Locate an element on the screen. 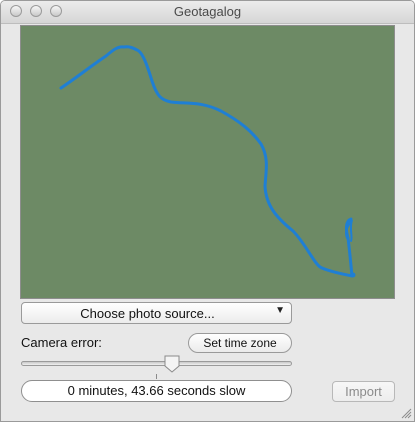  resize-grip-icon is located at coordinates (406, 413).